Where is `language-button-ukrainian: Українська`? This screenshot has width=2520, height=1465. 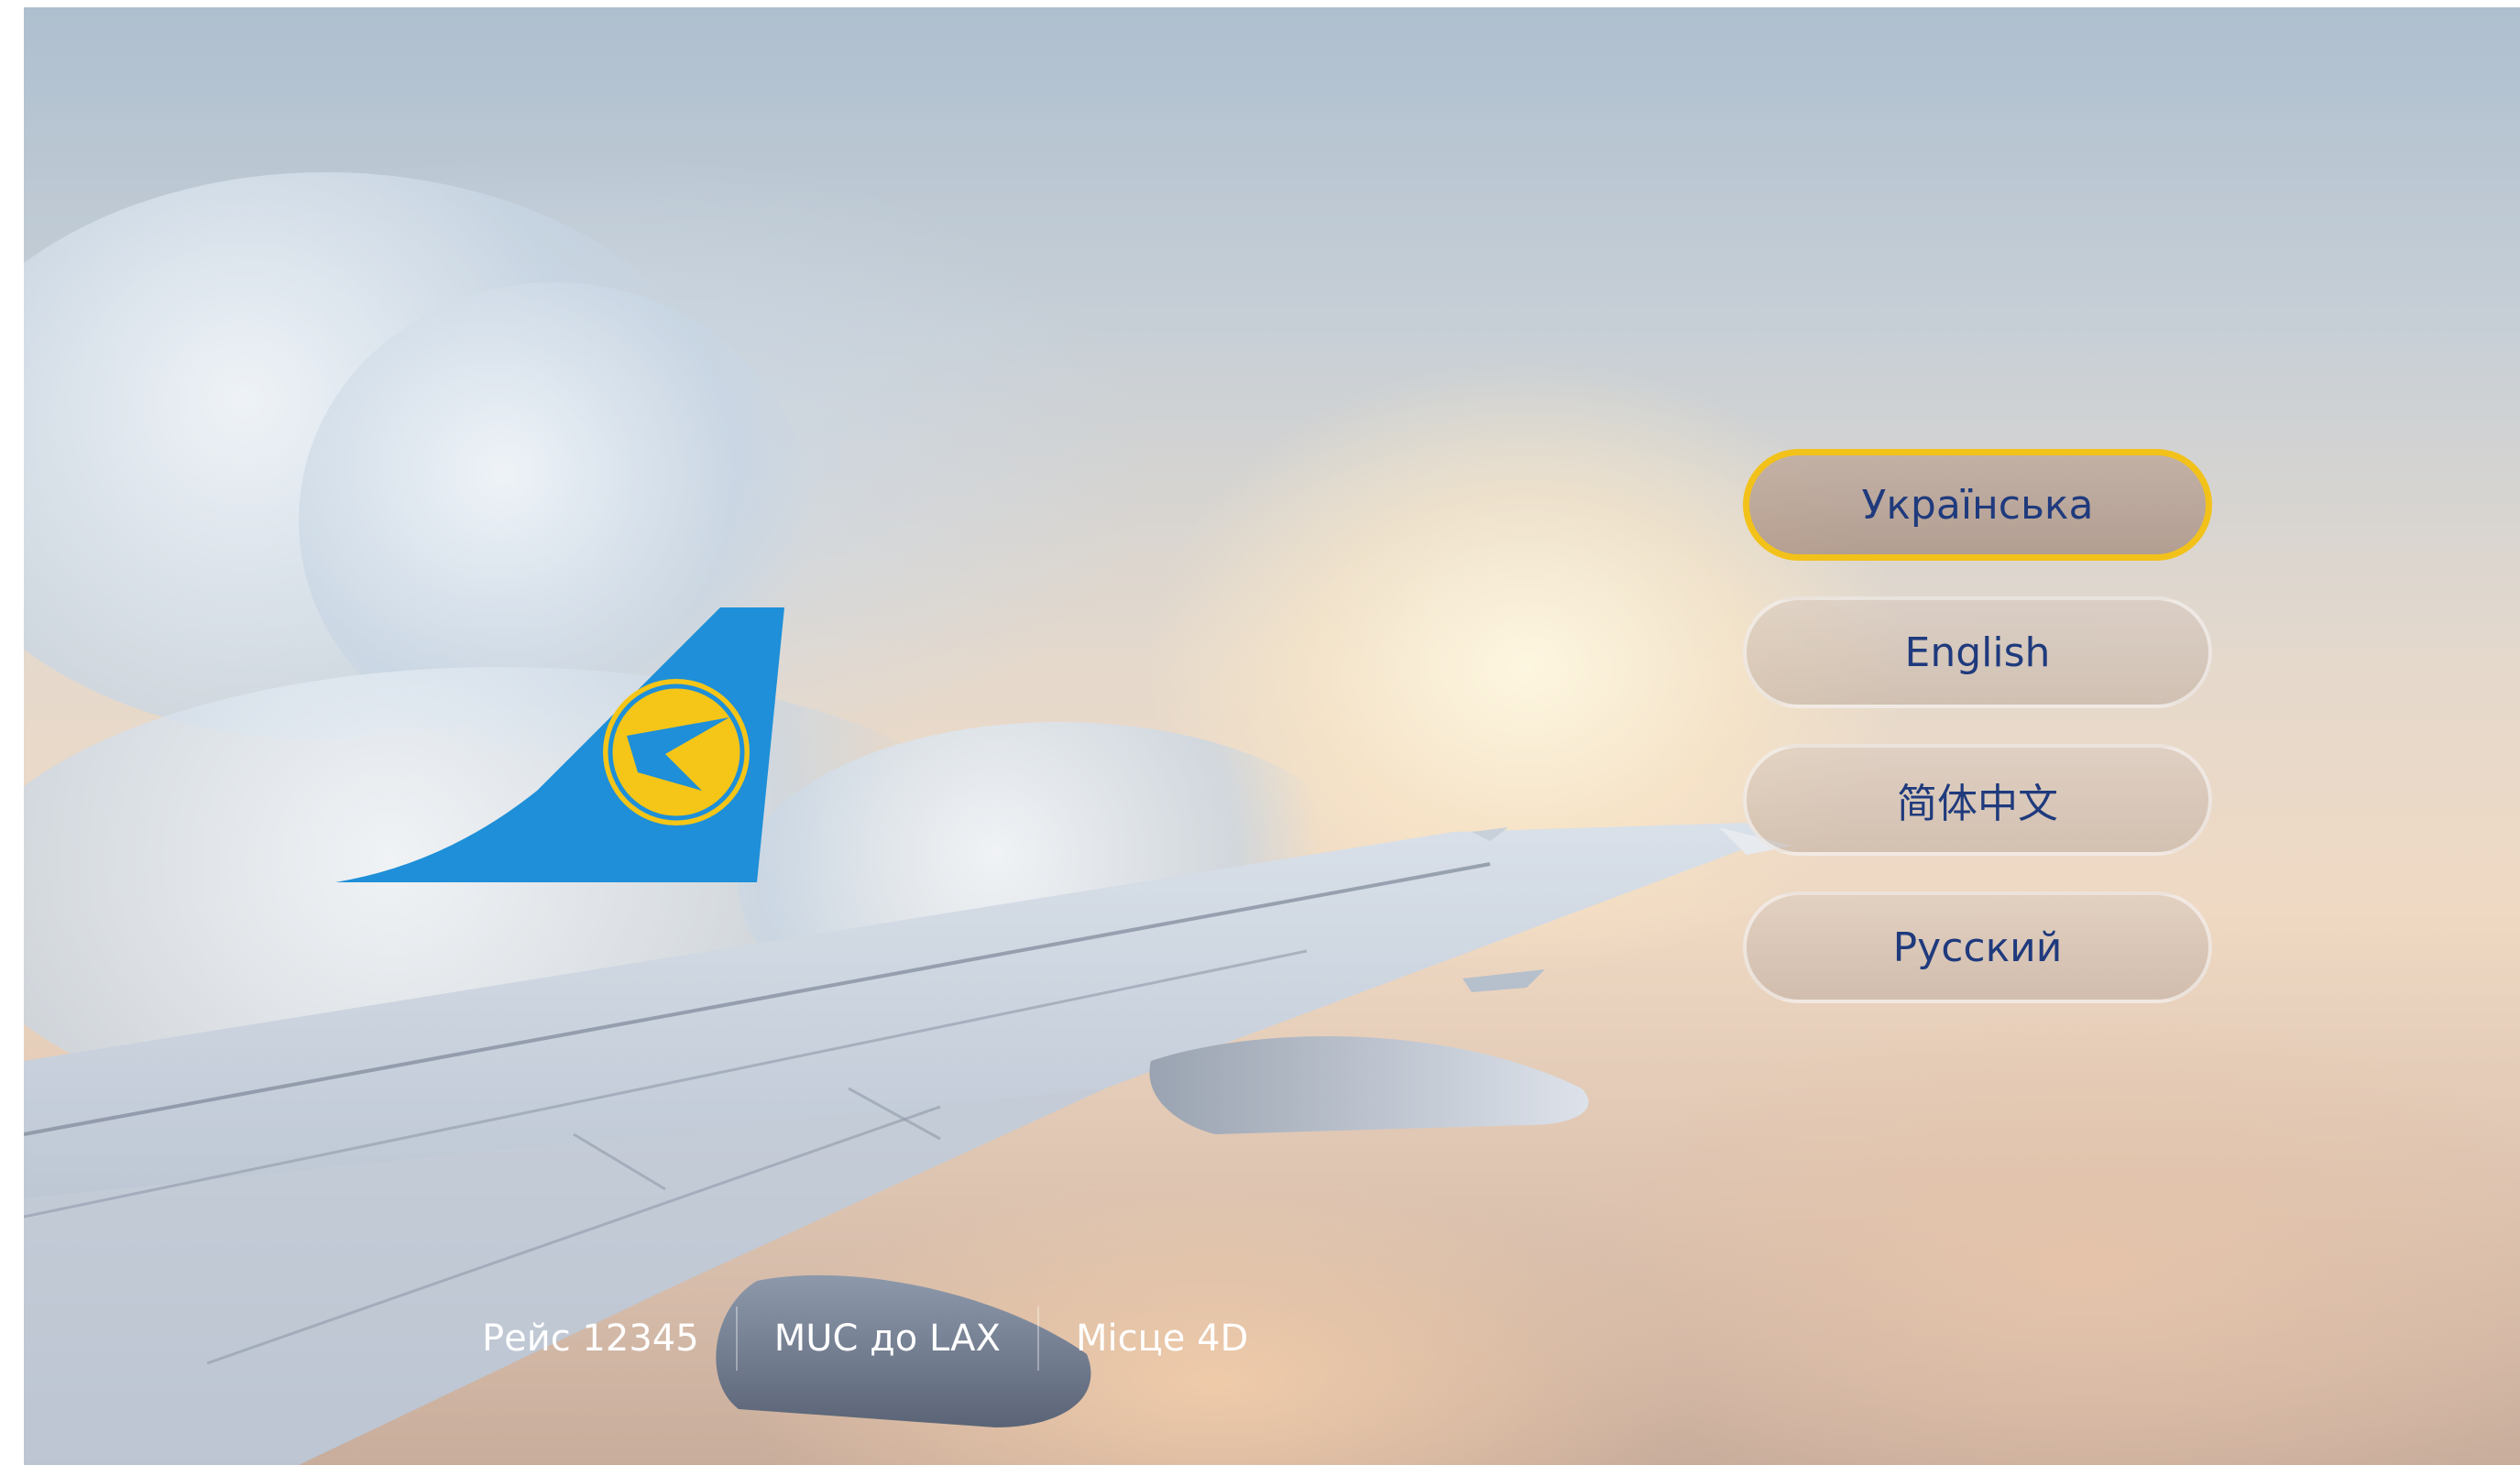 language-button-ukrainian: Українська is located at coordinates (1977, 505).